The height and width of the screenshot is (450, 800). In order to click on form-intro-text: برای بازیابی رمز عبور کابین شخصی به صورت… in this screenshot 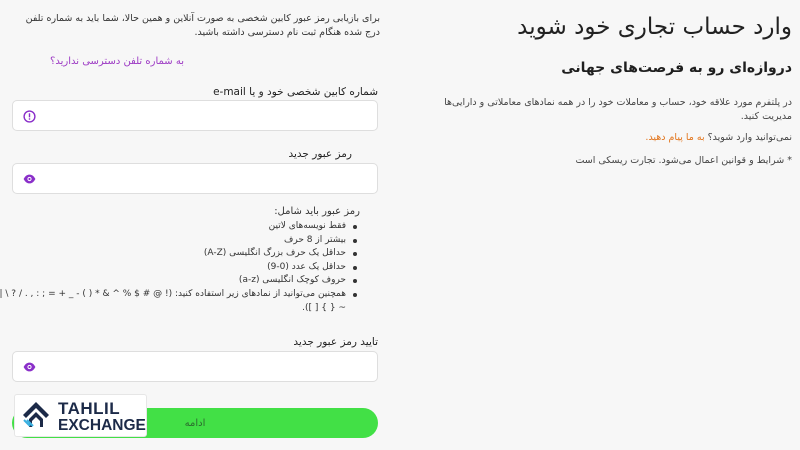, I will do `click(202, 25)`.